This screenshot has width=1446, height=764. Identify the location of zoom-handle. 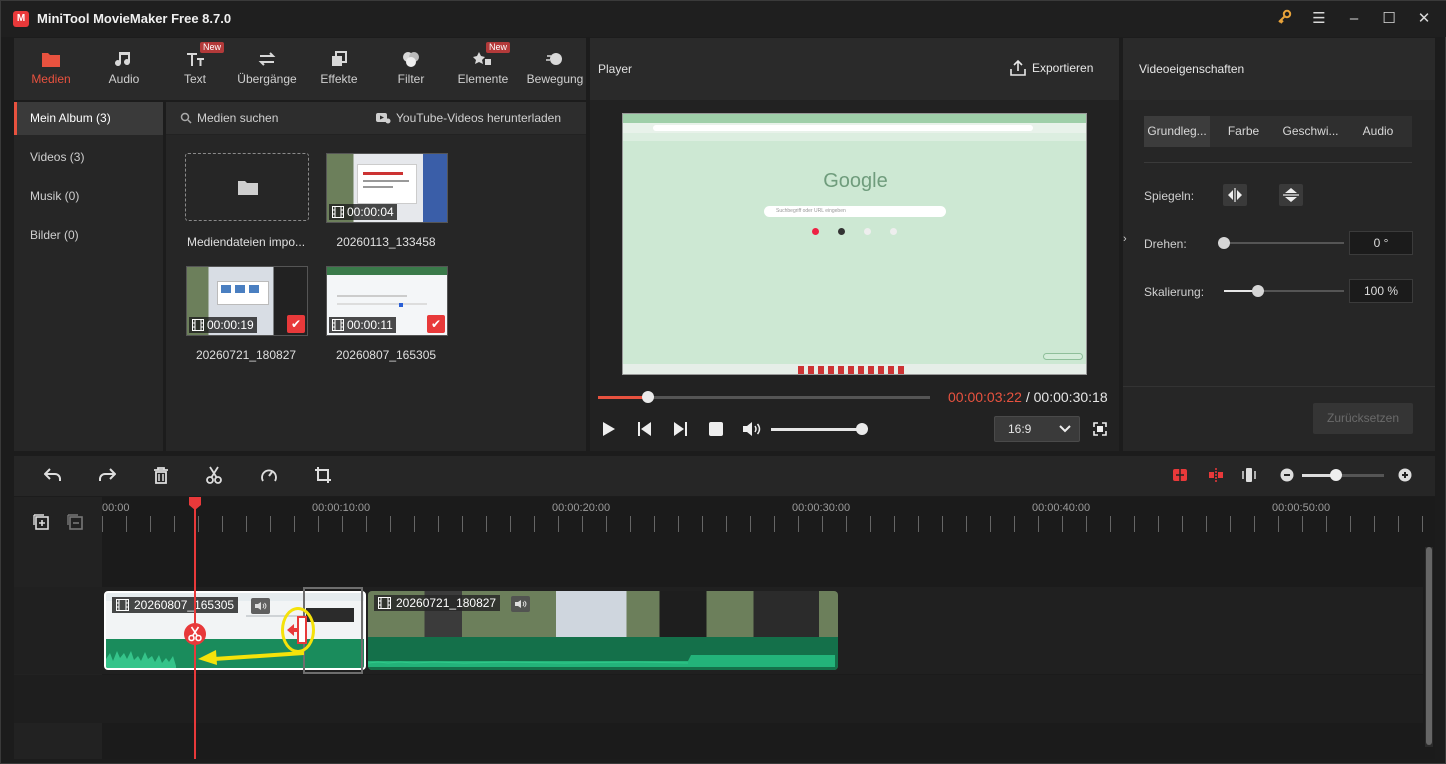
(1336, 475).